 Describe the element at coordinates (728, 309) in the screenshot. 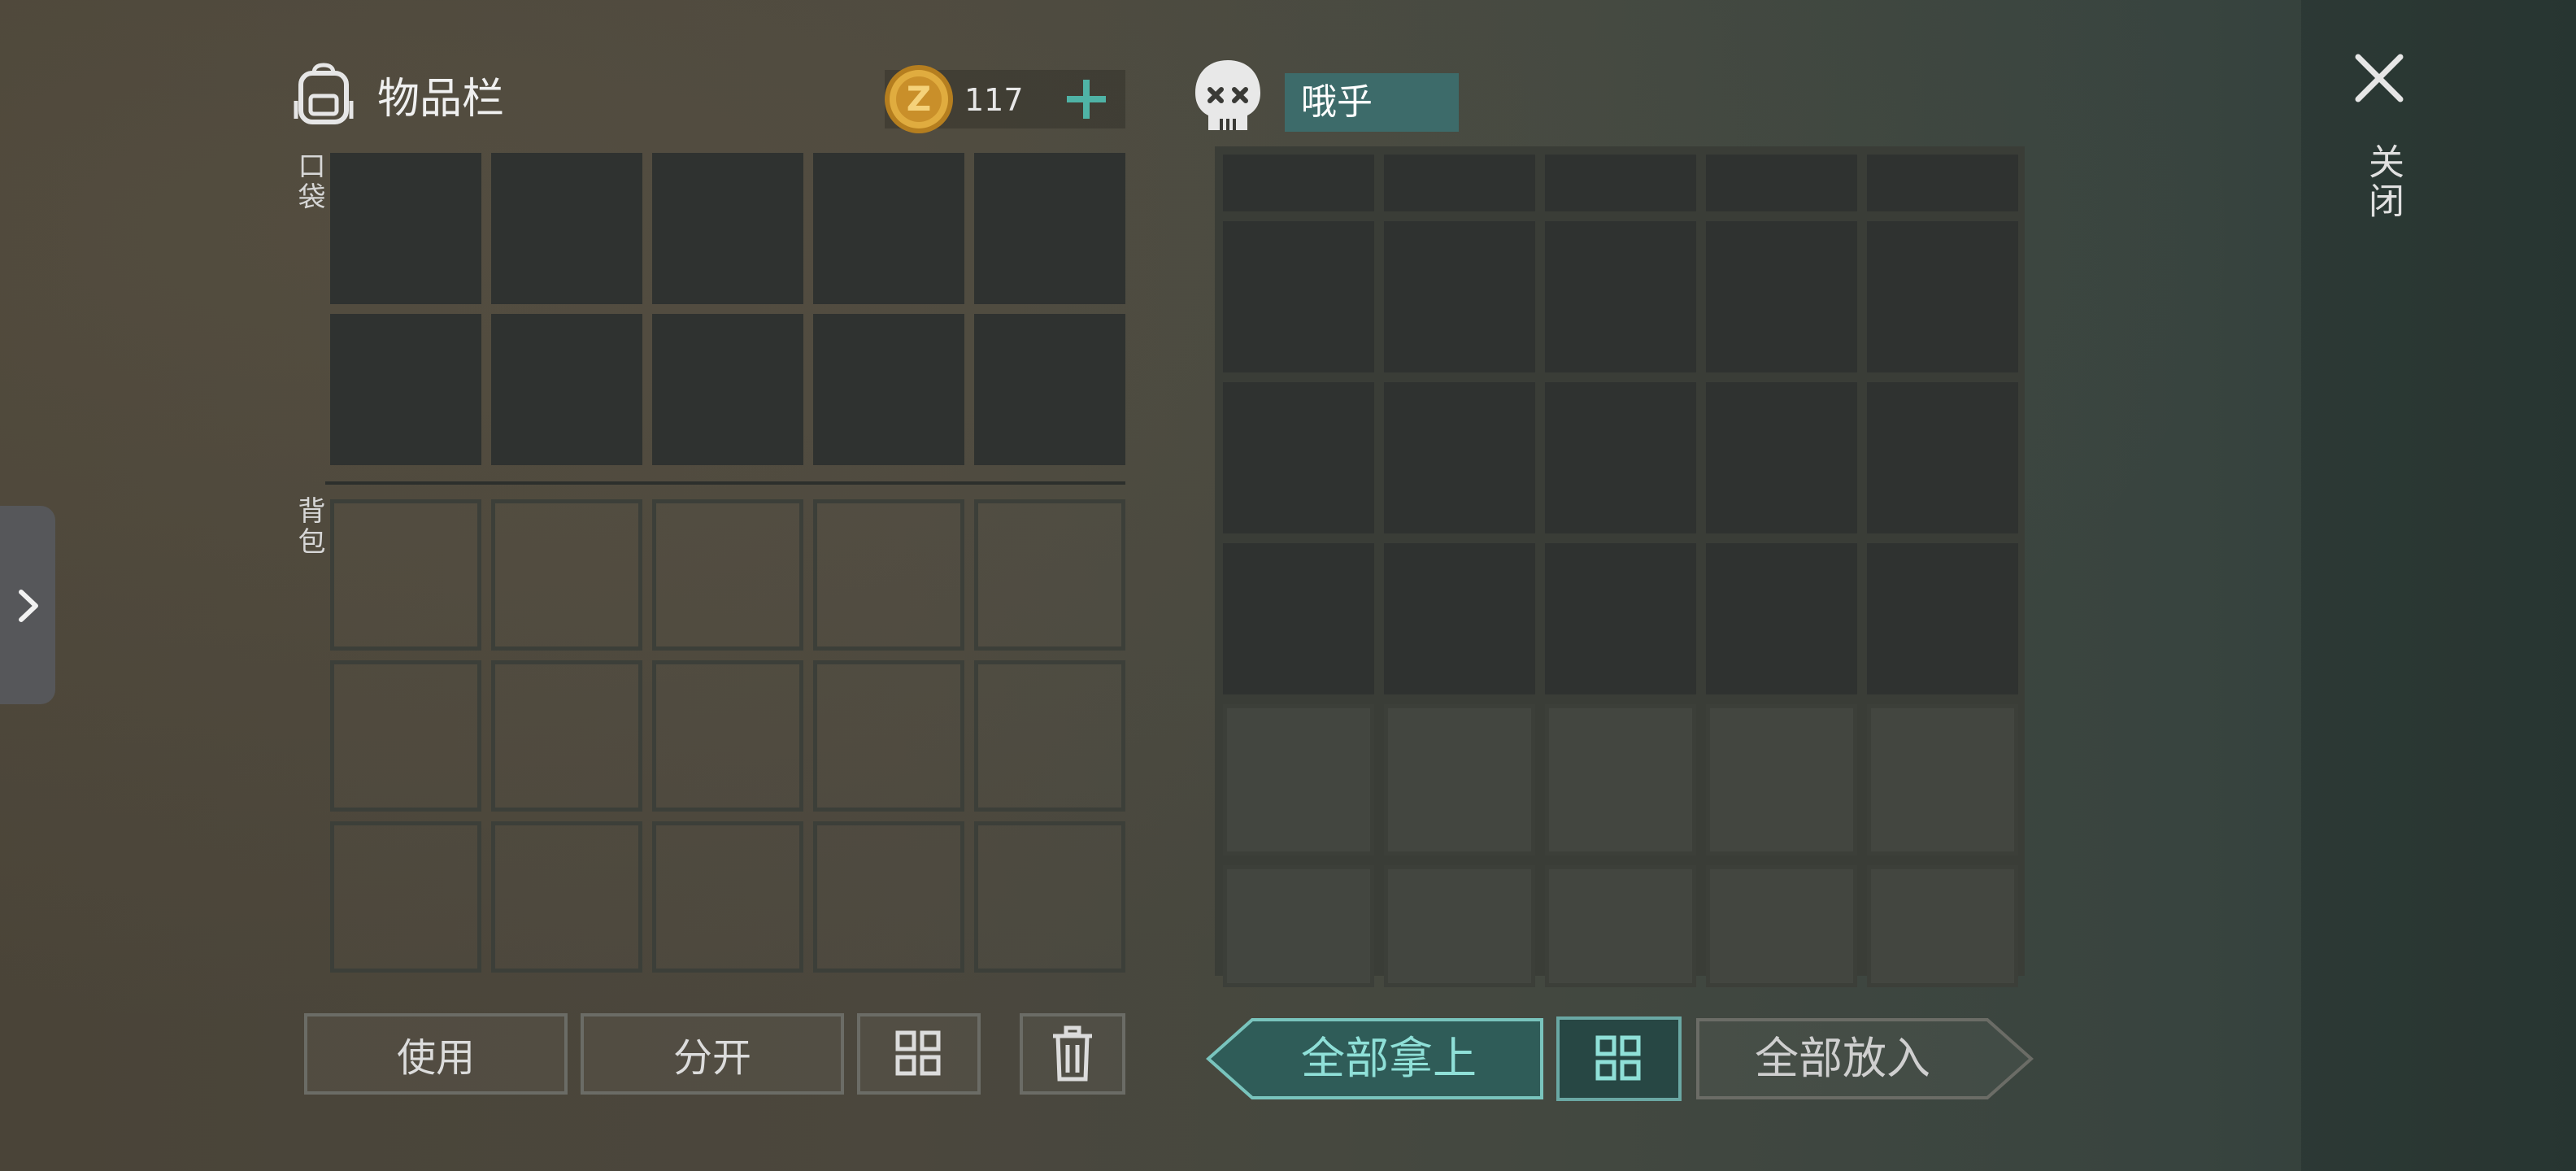

I see `pocket-grid` at that location.